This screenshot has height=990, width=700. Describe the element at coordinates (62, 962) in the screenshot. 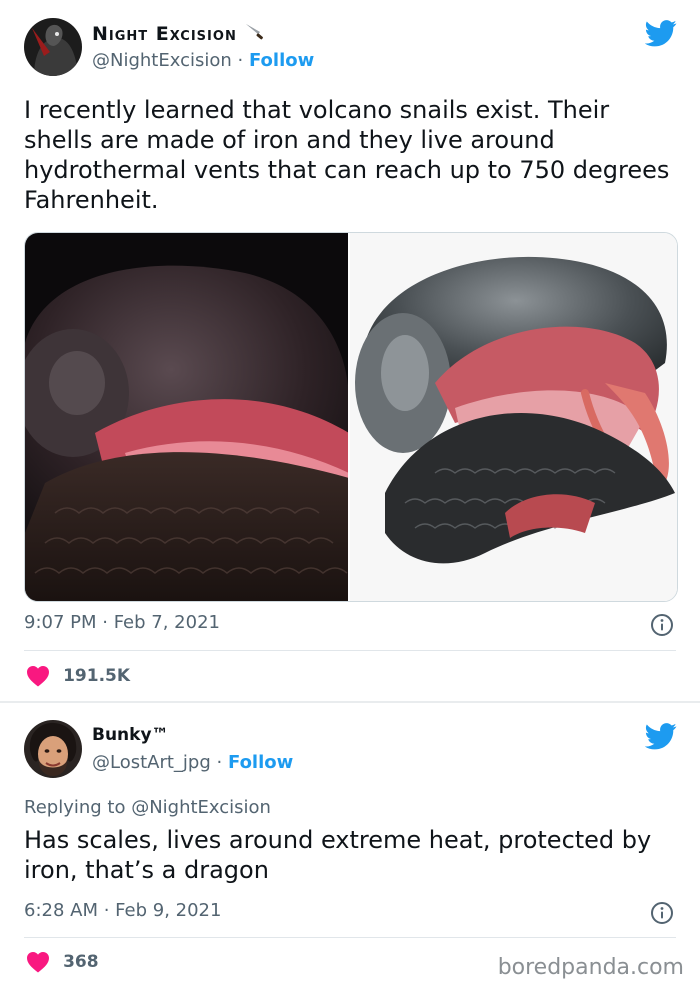

I see `like-count: 368` at that location.